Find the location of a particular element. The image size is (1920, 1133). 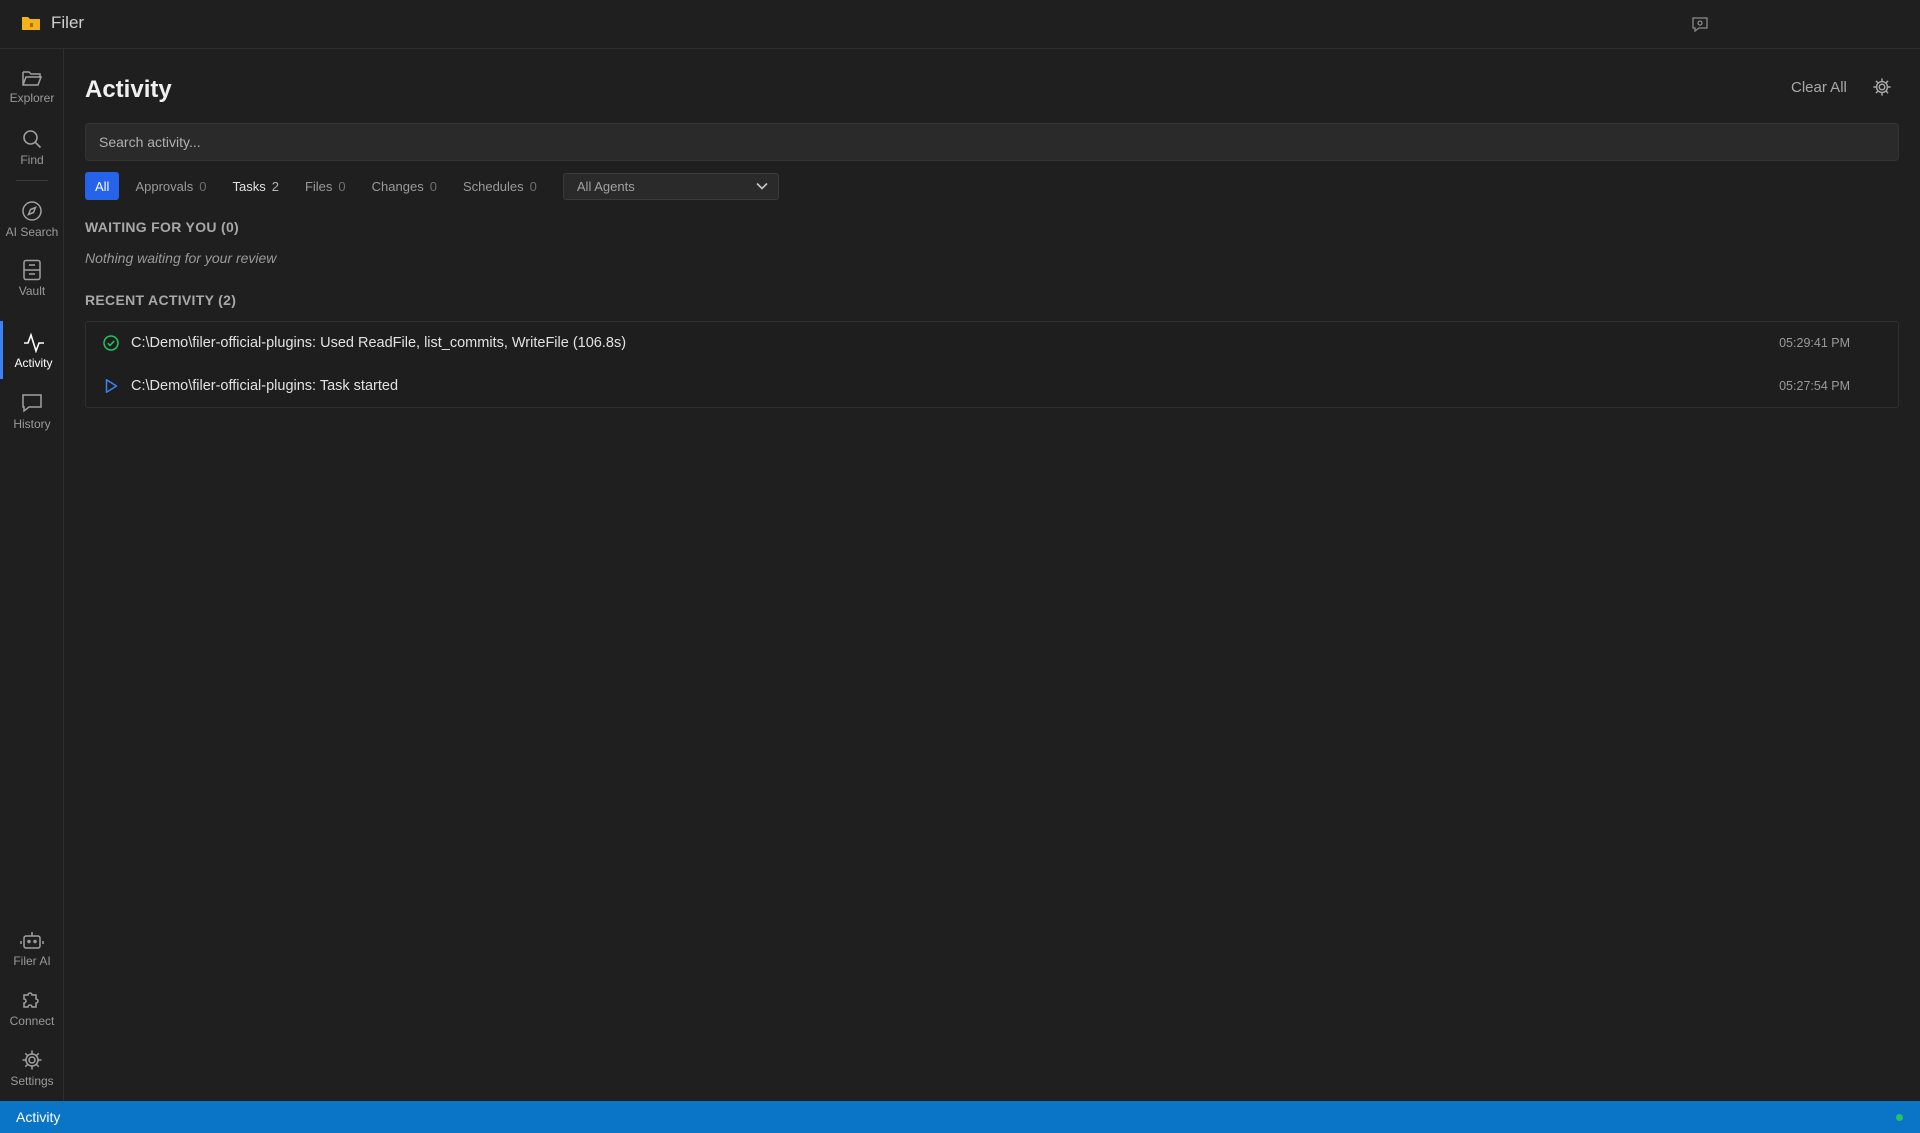

filter-label: Tasks is located at coordinates (249, 186).